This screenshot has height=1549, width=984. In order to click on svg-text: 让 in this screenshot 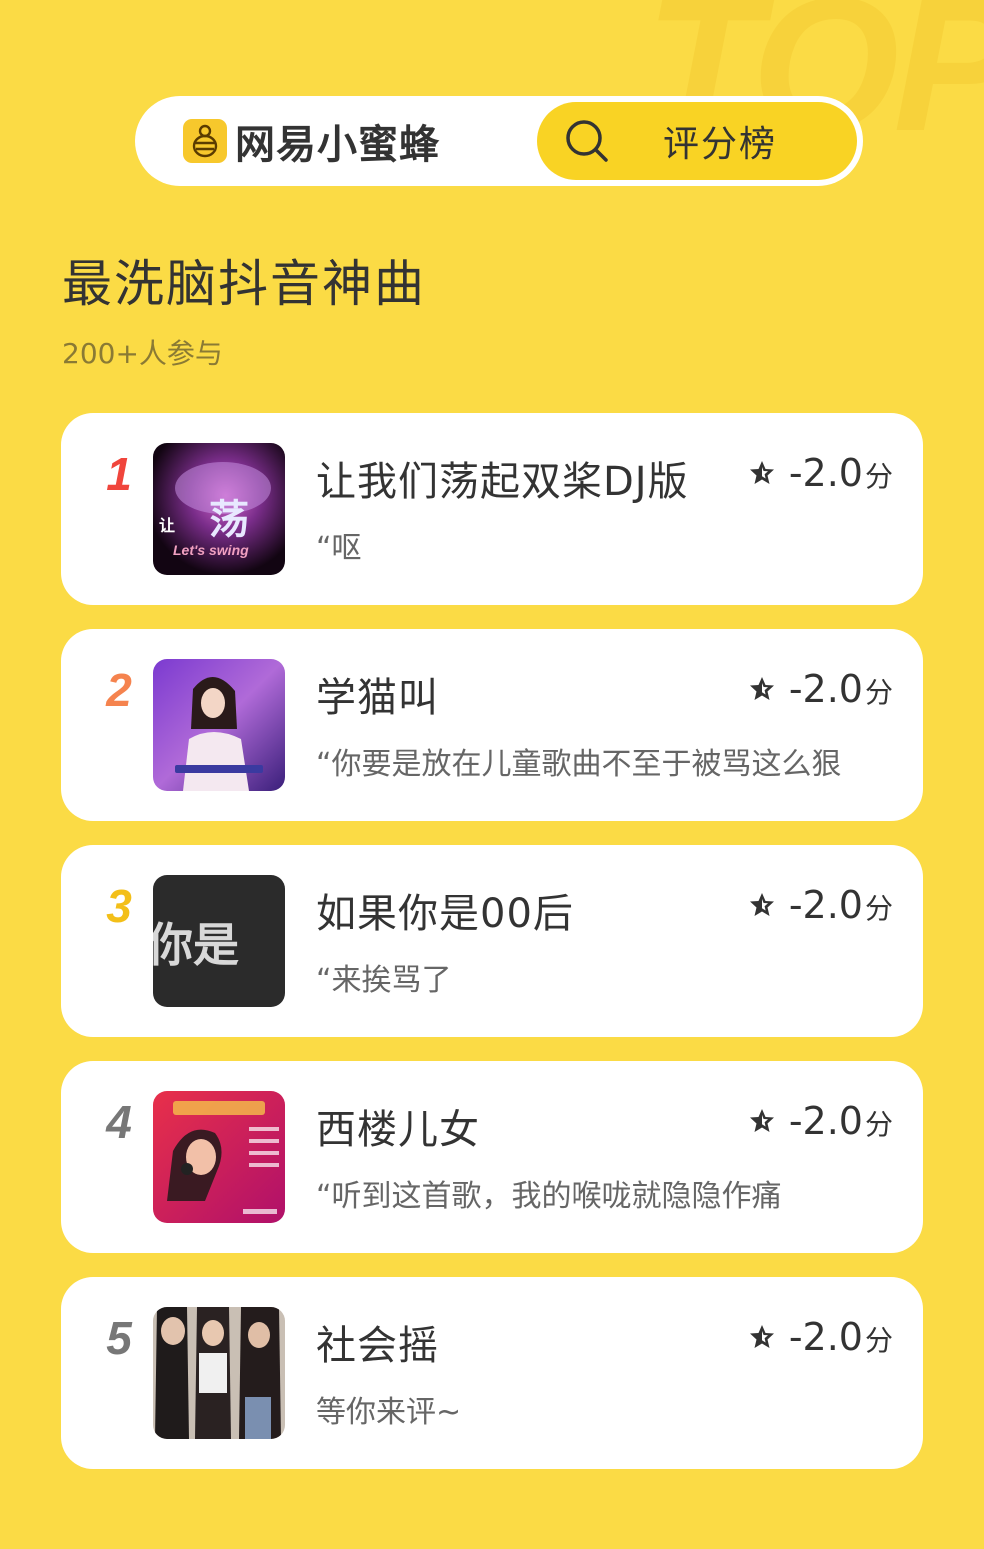, I will do `click(167, 525)`.